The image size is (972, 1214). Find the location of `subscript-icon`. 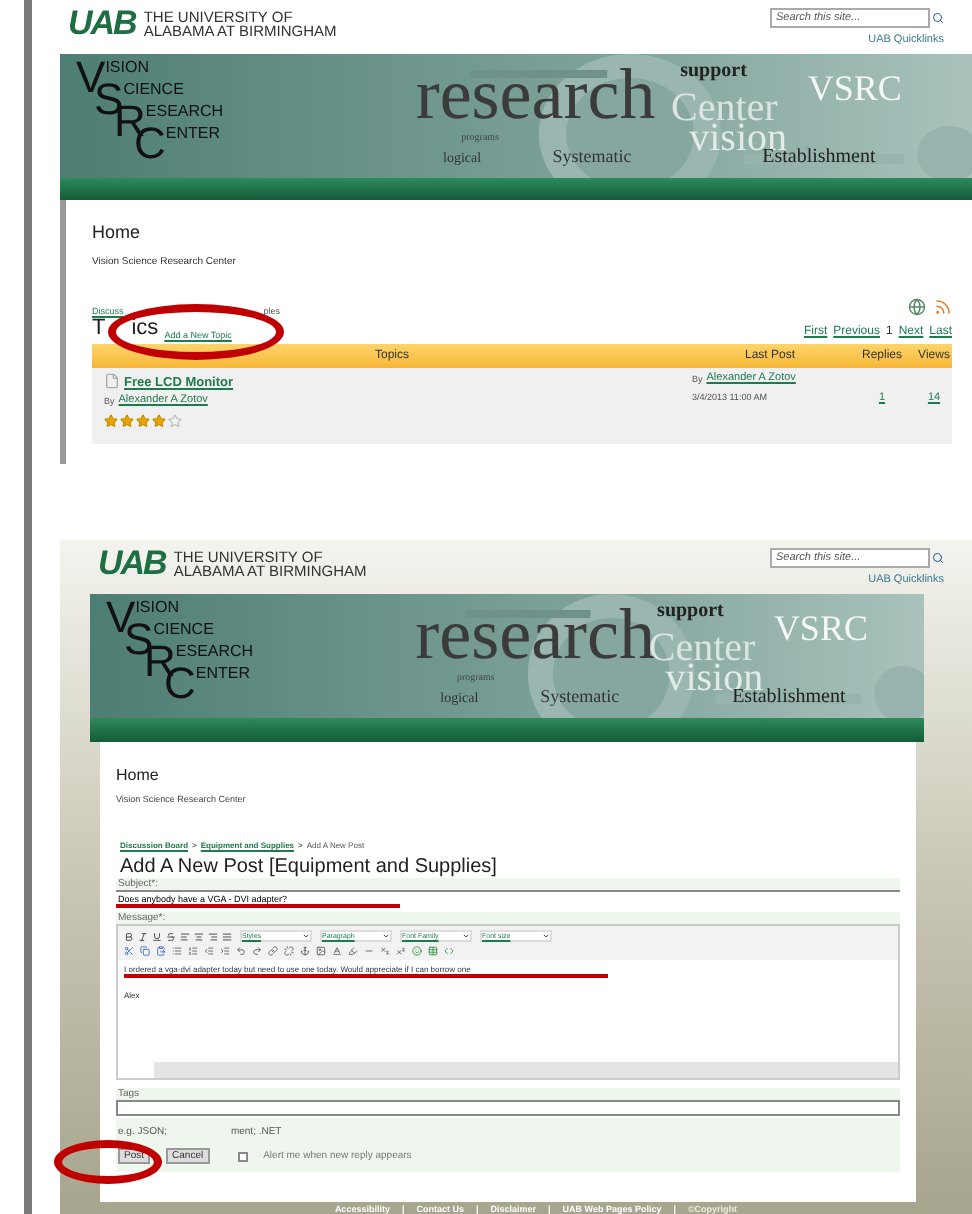

subscript-icon is located at coordinates (385, 951).